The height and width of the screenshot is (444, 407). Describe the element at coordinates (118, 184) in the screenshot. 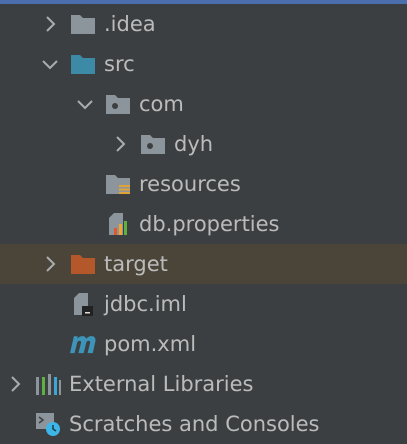

I see `resources-folder-icon` at that location.